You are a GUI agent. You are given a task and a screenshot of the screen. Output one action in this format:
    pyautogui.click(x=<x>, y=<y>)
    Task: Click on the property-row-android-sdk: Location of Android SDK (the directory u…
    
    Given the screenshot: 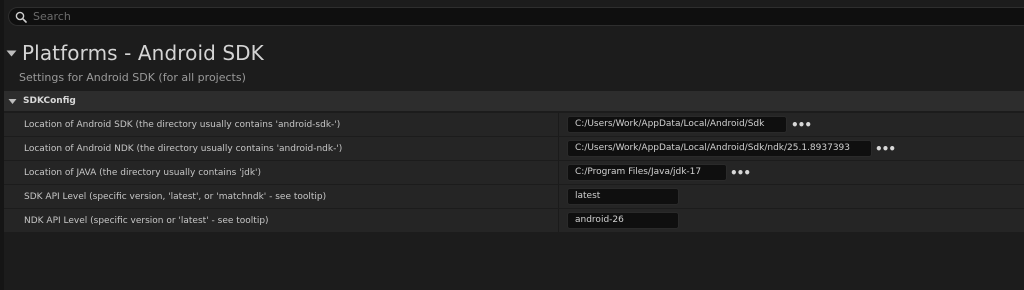 What is the action you would take?
    pyautogui.click(x=514, y=124)
    